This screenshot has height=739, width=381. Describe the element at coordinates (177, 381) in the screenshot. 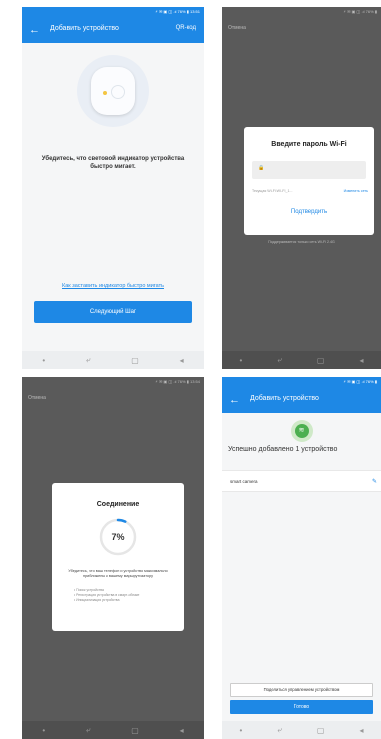

I see `status-bar: ⚡ ✉ ▣ ◫ .ıl 76% ▮ 13:54` at that location.